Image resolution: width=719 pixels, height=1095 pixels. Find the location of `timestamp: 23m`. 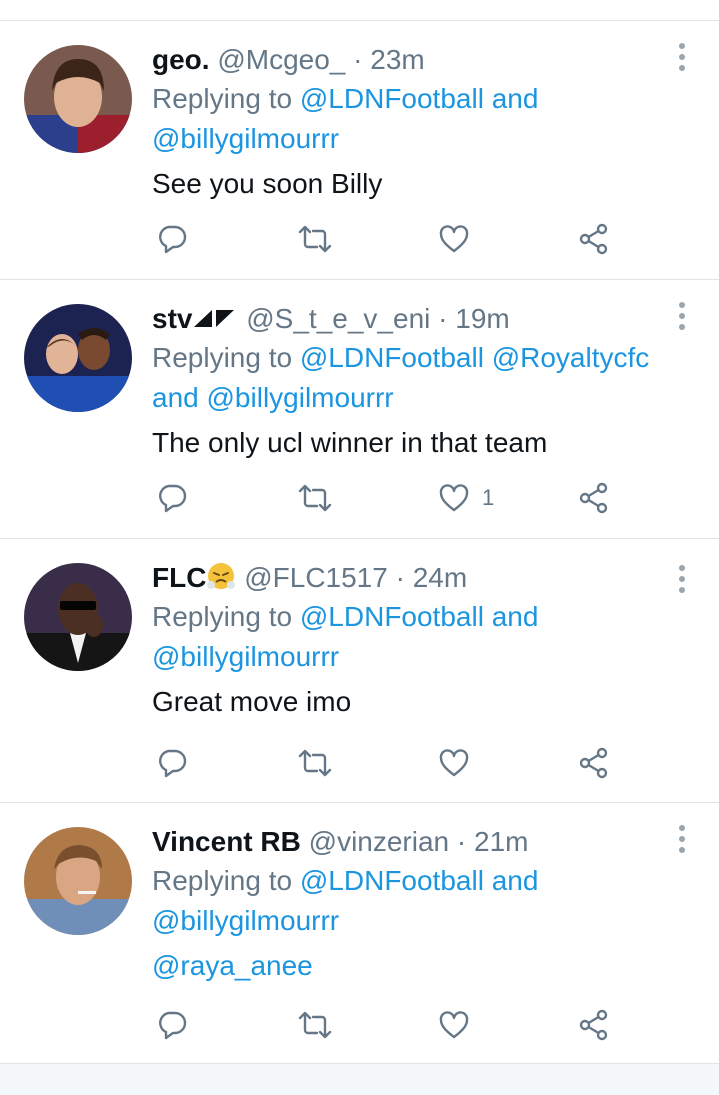

timestamp: 23m is located at coordinates (397, 59).